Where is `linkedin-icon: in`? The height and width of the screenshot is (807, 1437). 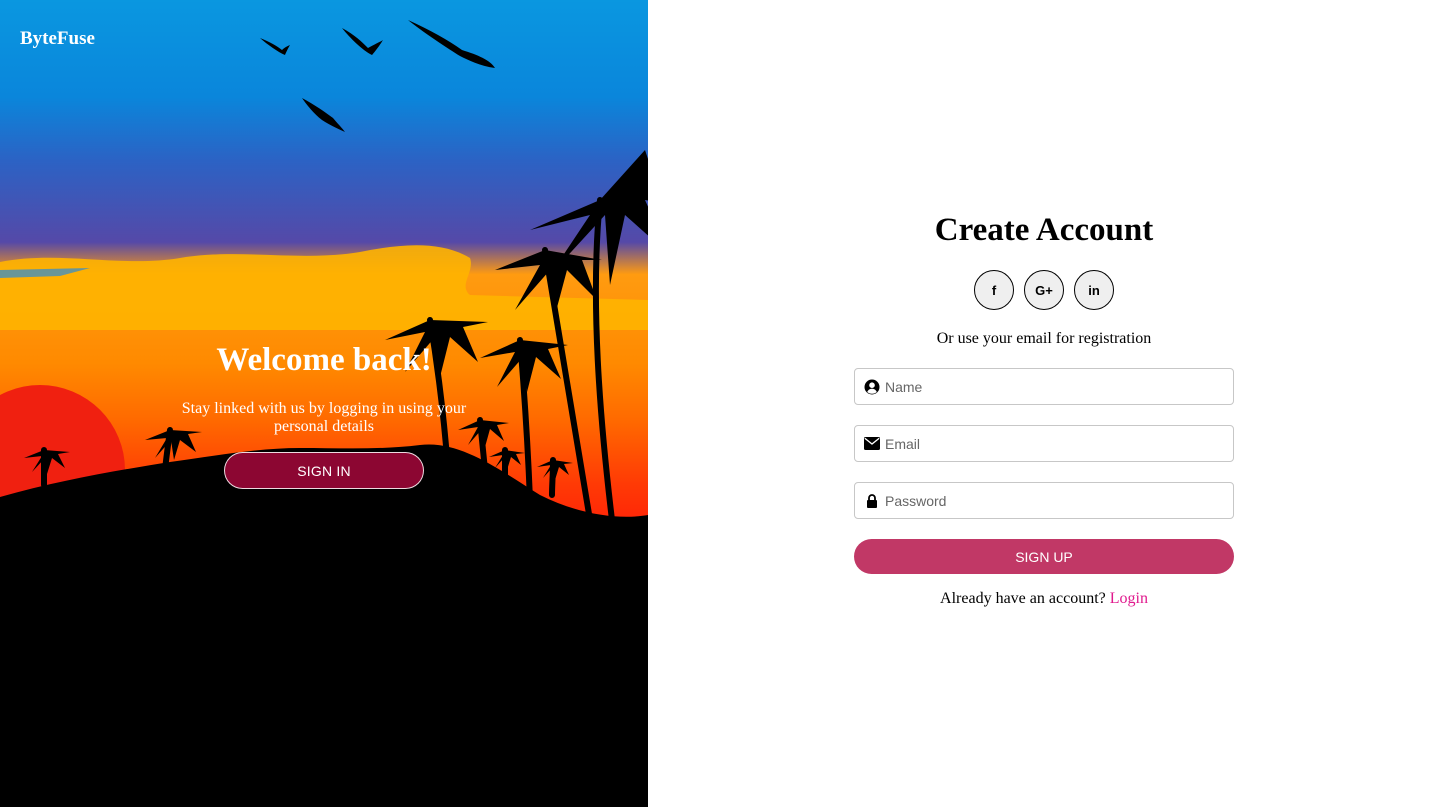
linkedin-icon: in is located at coordinates (1094, 290).